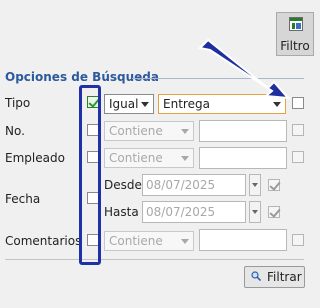  What do you see at coordinates (274, 185) in the screenshot?
I see `fecha-desde-checkbox` at bounding box center [274, 185].